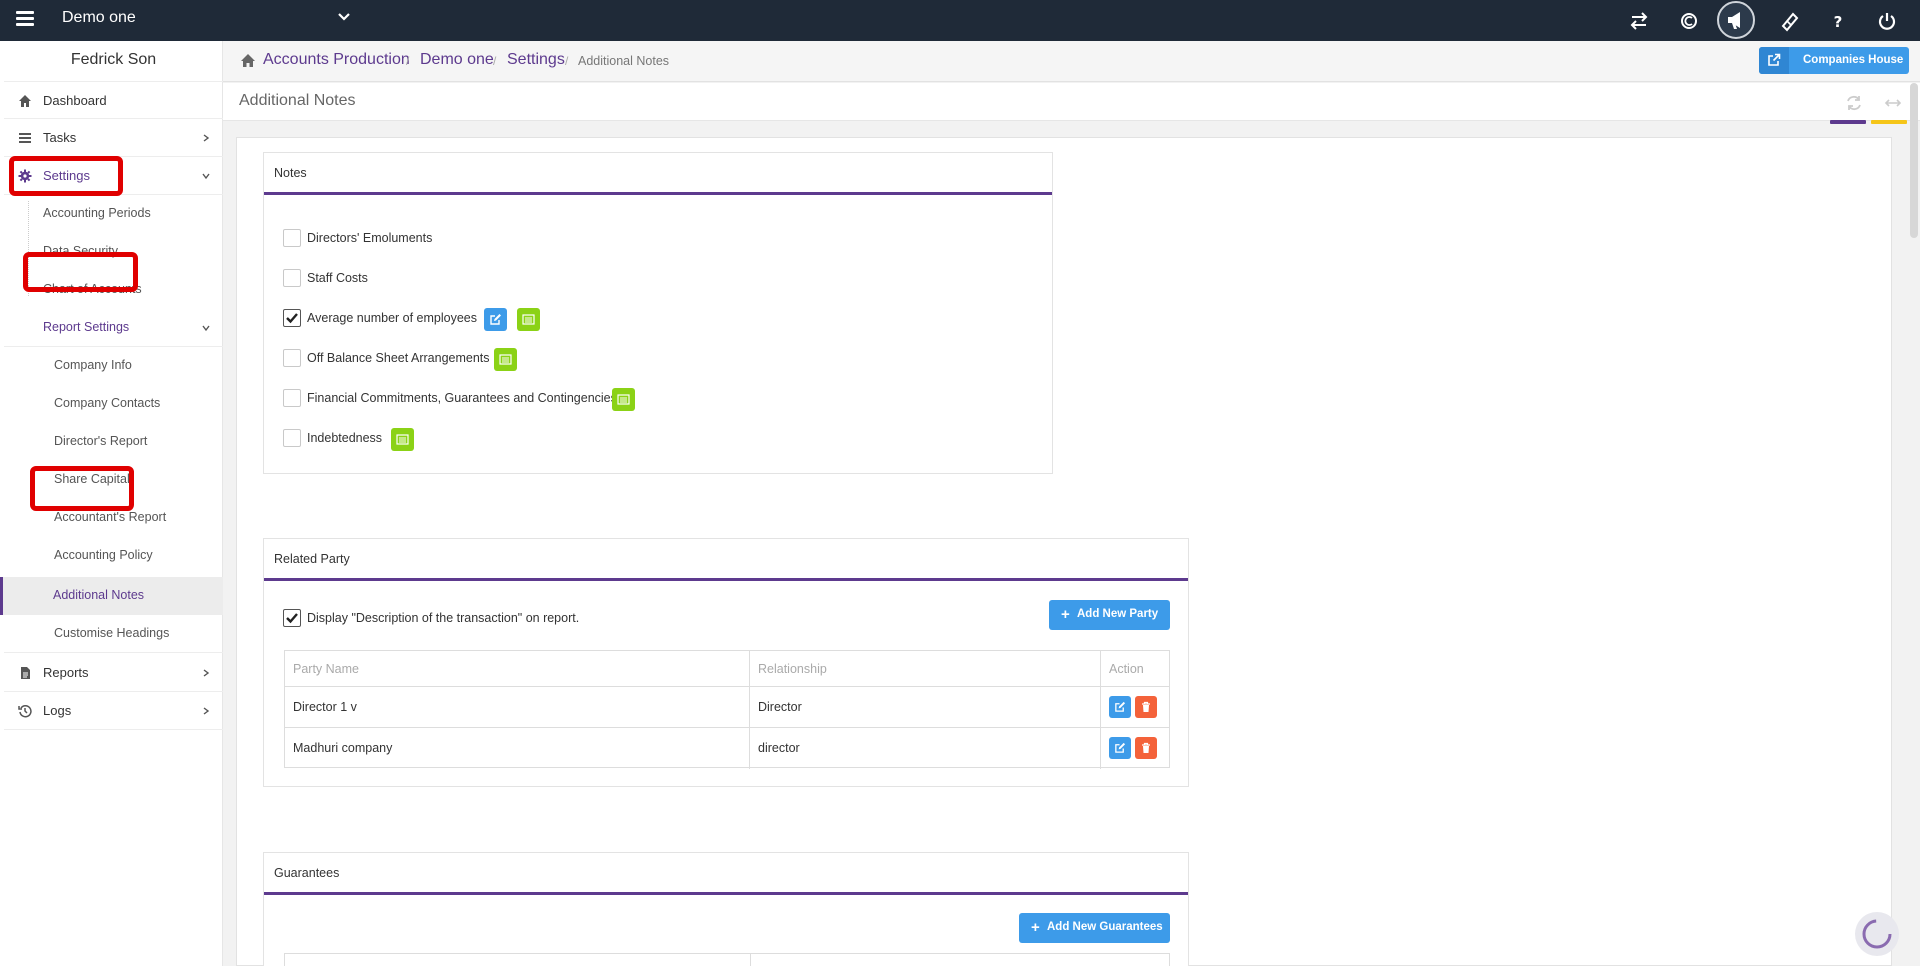  What do you see at coordinates (1914, 160) in the screenshot?
I see `vertical-scrollbar` at bounding box center [1914, 160].